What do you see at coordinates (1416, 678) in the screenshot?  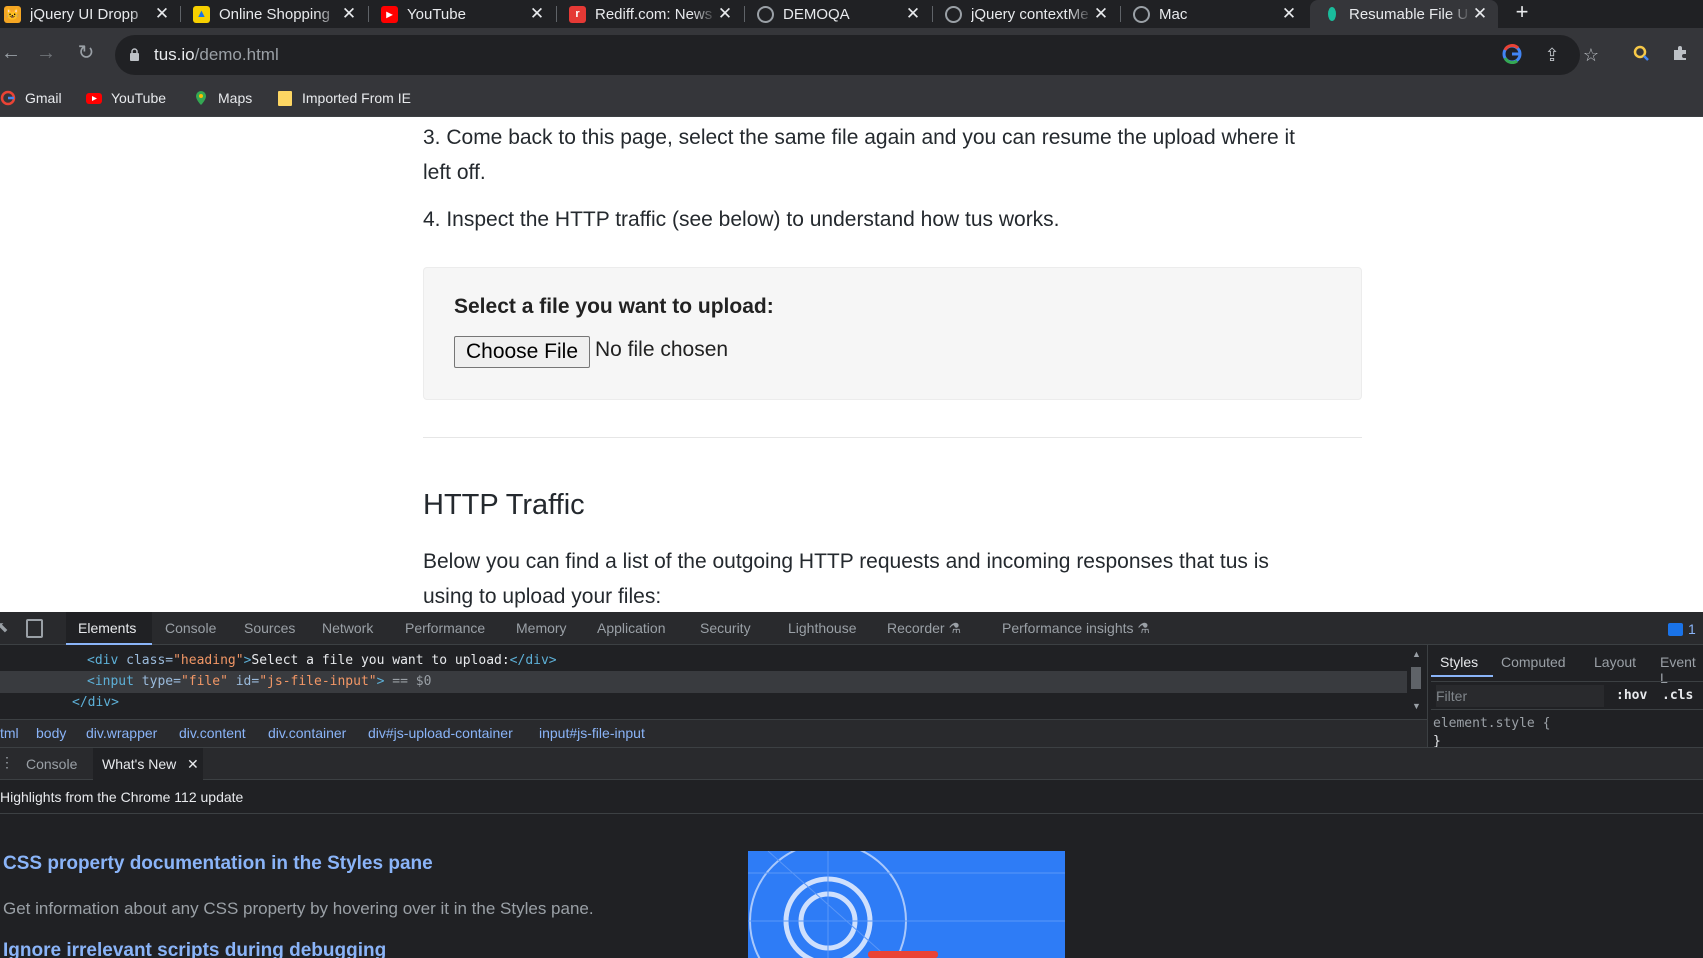 I see `scrollbar-thumb` at bounding box center [1416, 678].